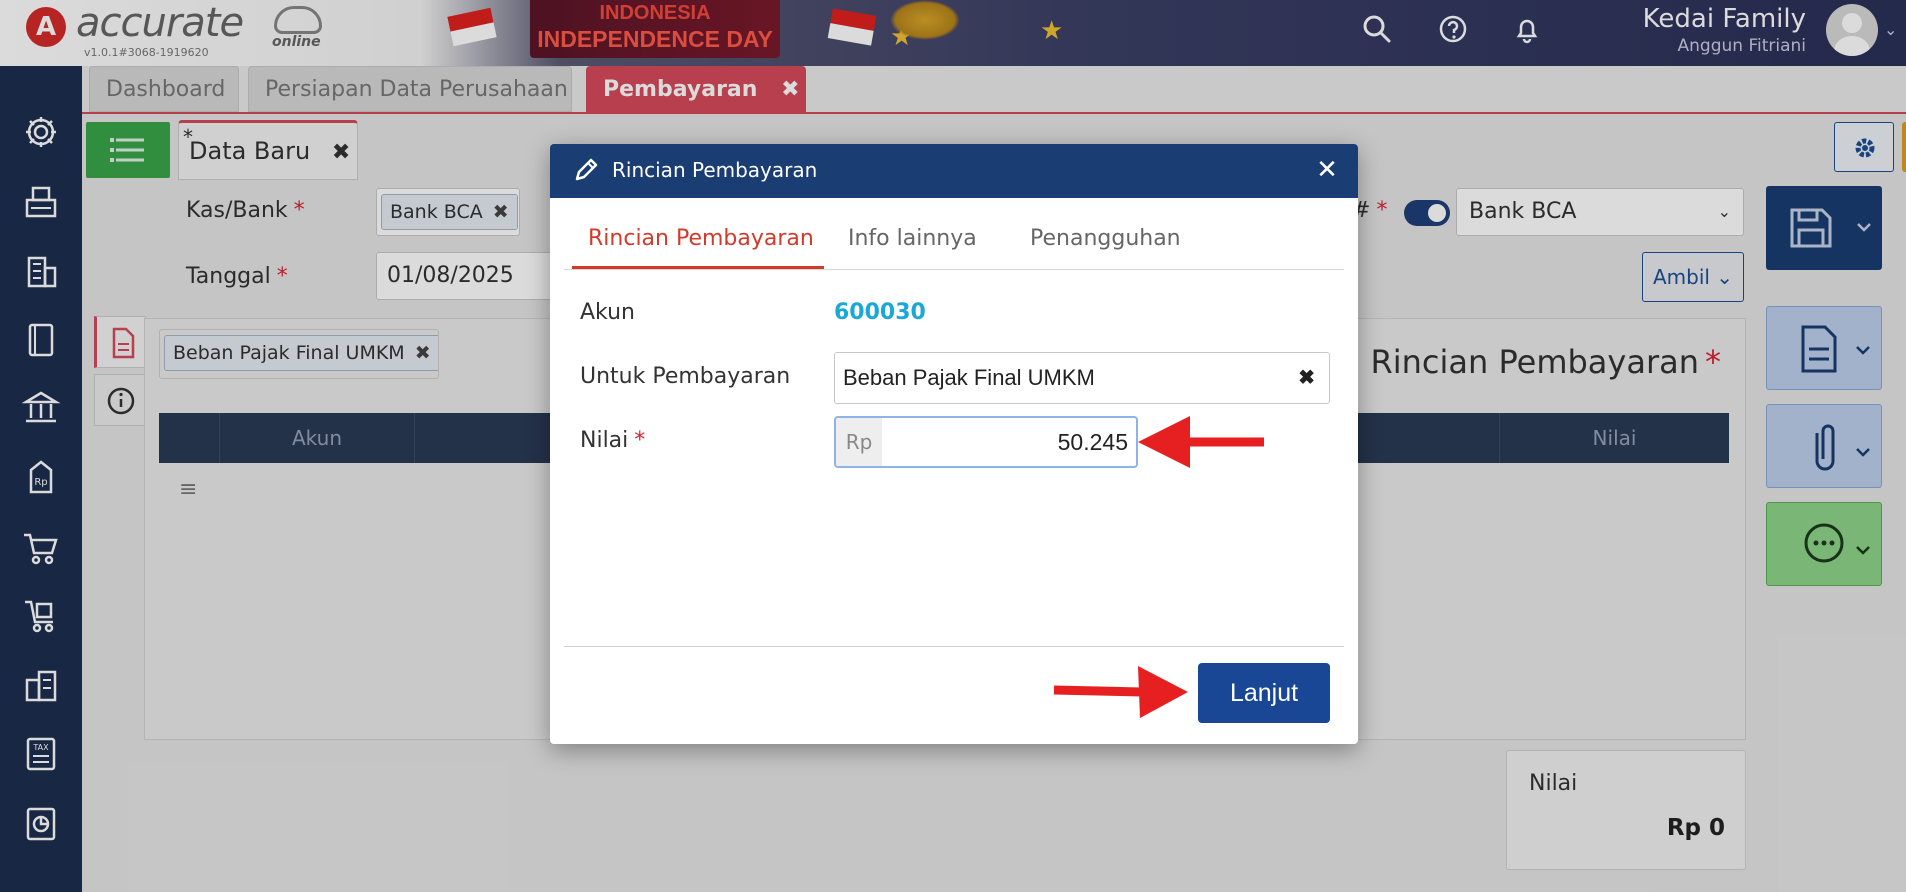  Describe the element at coordinates (1264, 693) in the screenshot. I see `lanjut-button: Lanjut` at that location.